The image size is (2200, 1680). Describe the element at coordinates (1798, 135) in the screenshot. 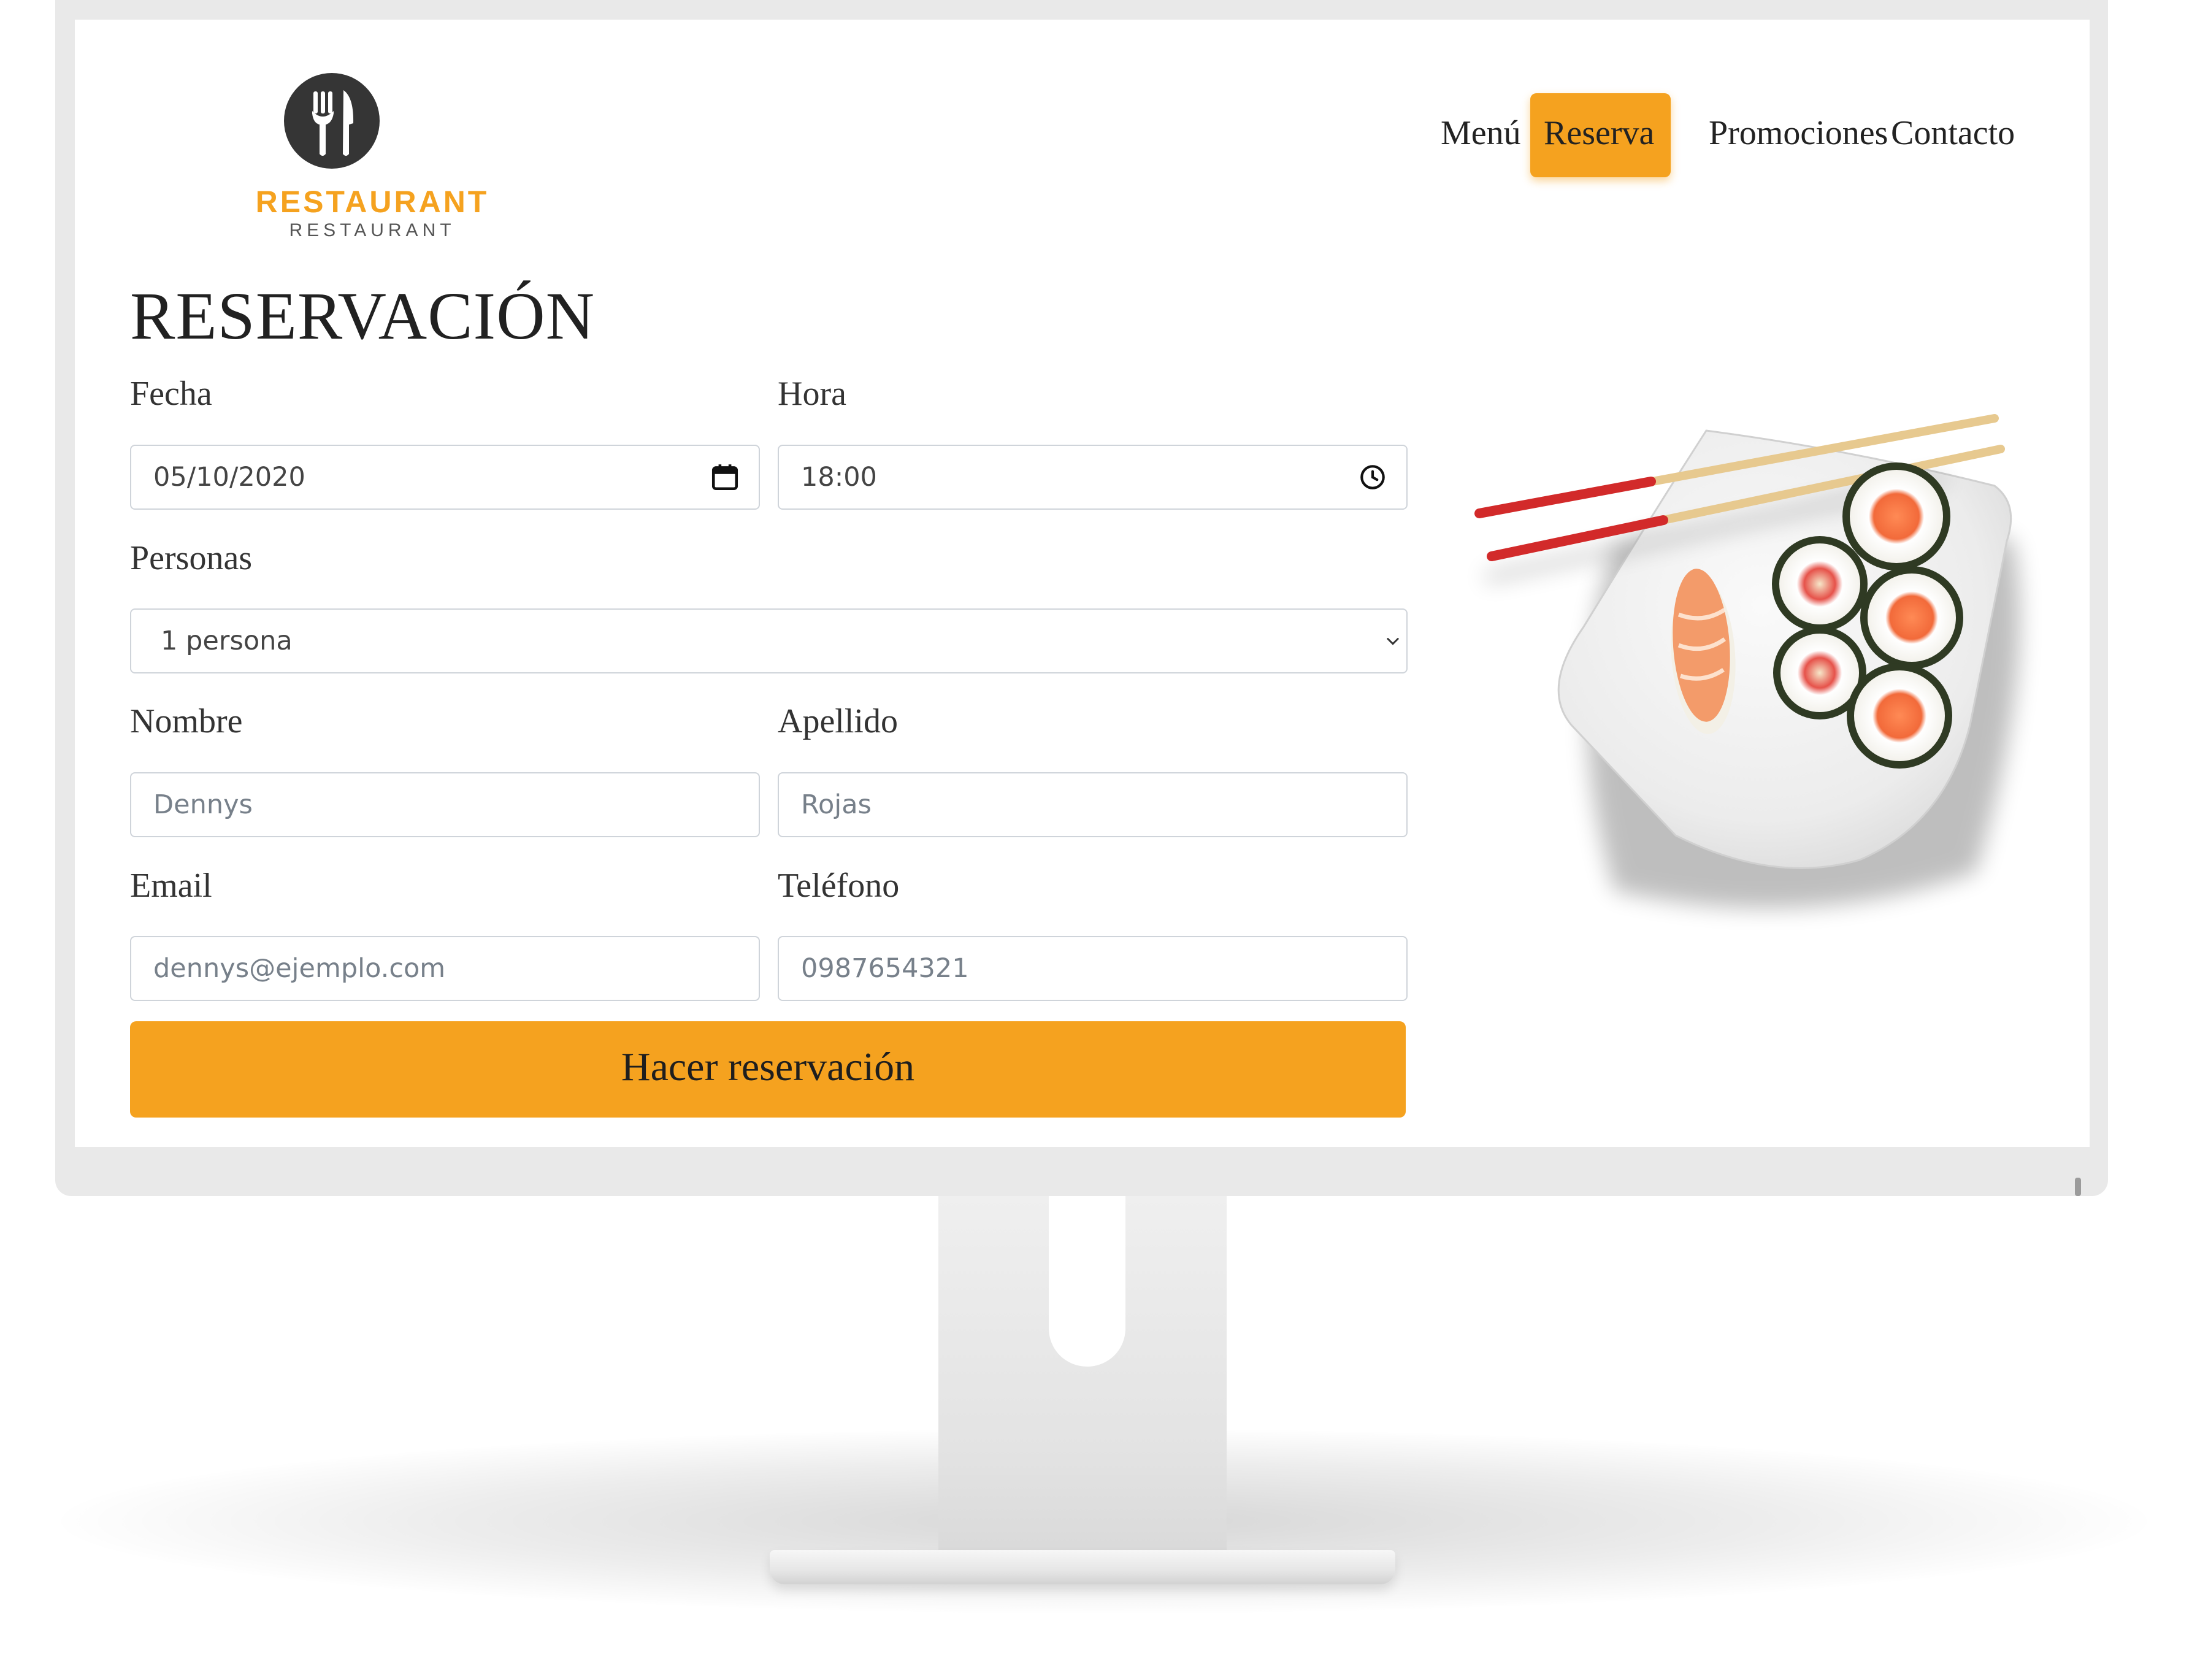

I see `nav-item-promociones: Promociones` at that location.